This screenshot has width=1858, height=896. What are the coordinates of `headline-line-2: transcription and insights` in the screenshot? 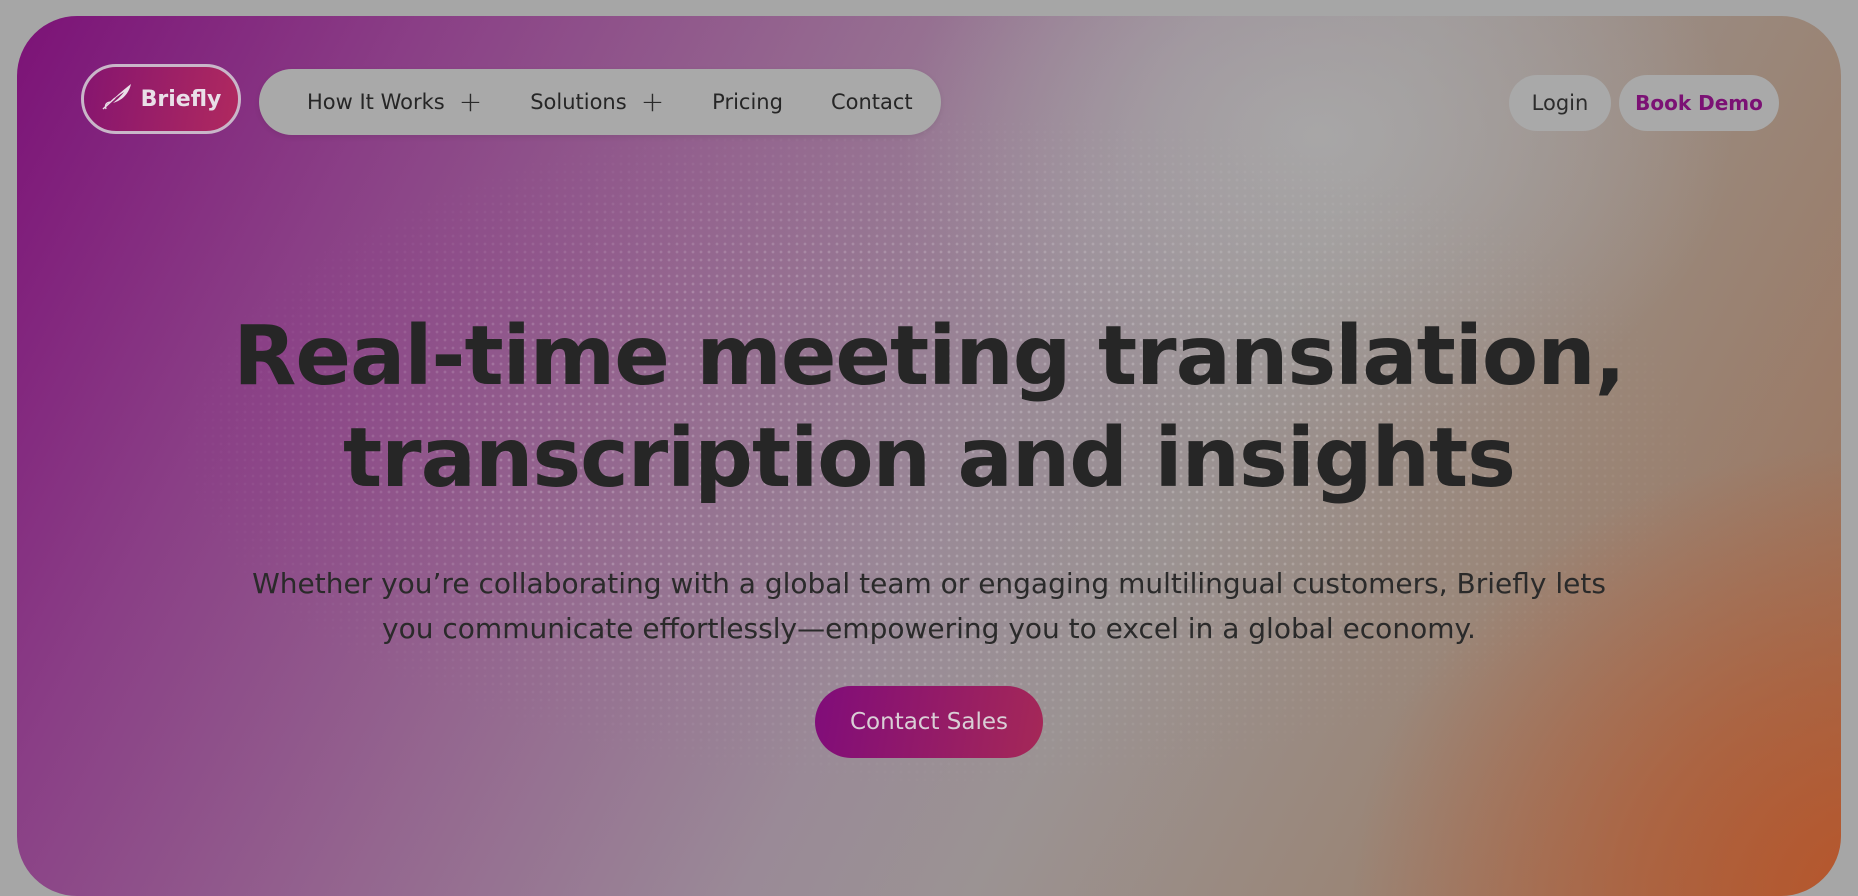 It's located at (929, 458).